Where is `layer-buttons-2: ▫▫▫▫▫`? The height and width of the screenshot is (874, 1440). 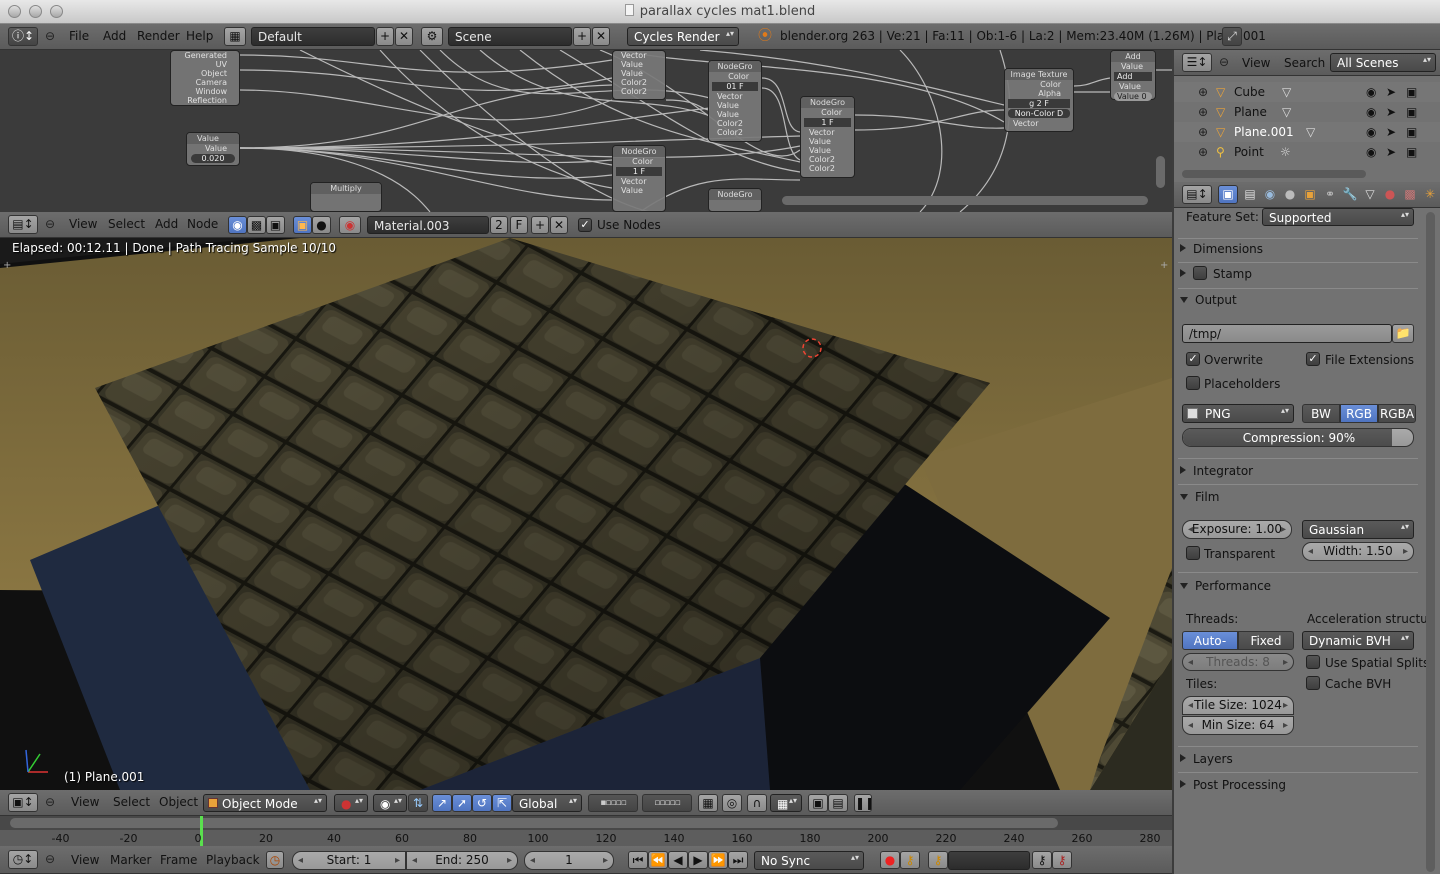 layer-buttons-2: ▫▫▫▫▫ is located at coordinates (667, 803).